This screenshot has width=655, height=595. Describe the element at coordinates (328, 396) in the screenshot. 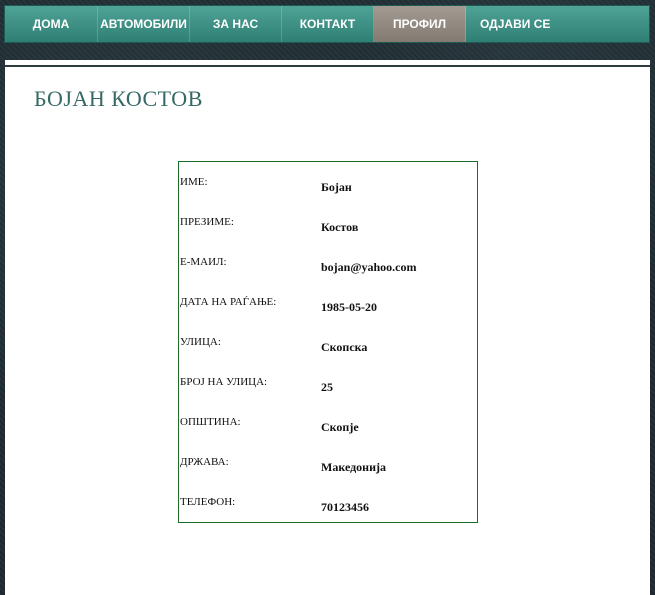

I see `profile-row-street-number: БРОЈ НА УЛИЦА: 25` at that location.